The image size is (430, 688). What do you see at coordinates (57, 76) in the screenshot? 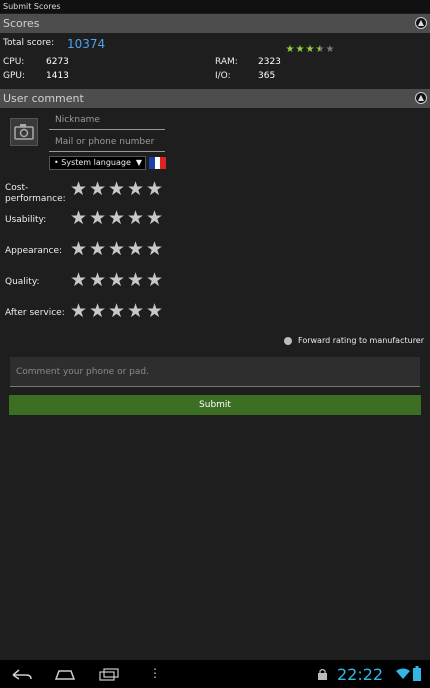
I see `gpu-value: 1413` at bounding box center [57, 76].